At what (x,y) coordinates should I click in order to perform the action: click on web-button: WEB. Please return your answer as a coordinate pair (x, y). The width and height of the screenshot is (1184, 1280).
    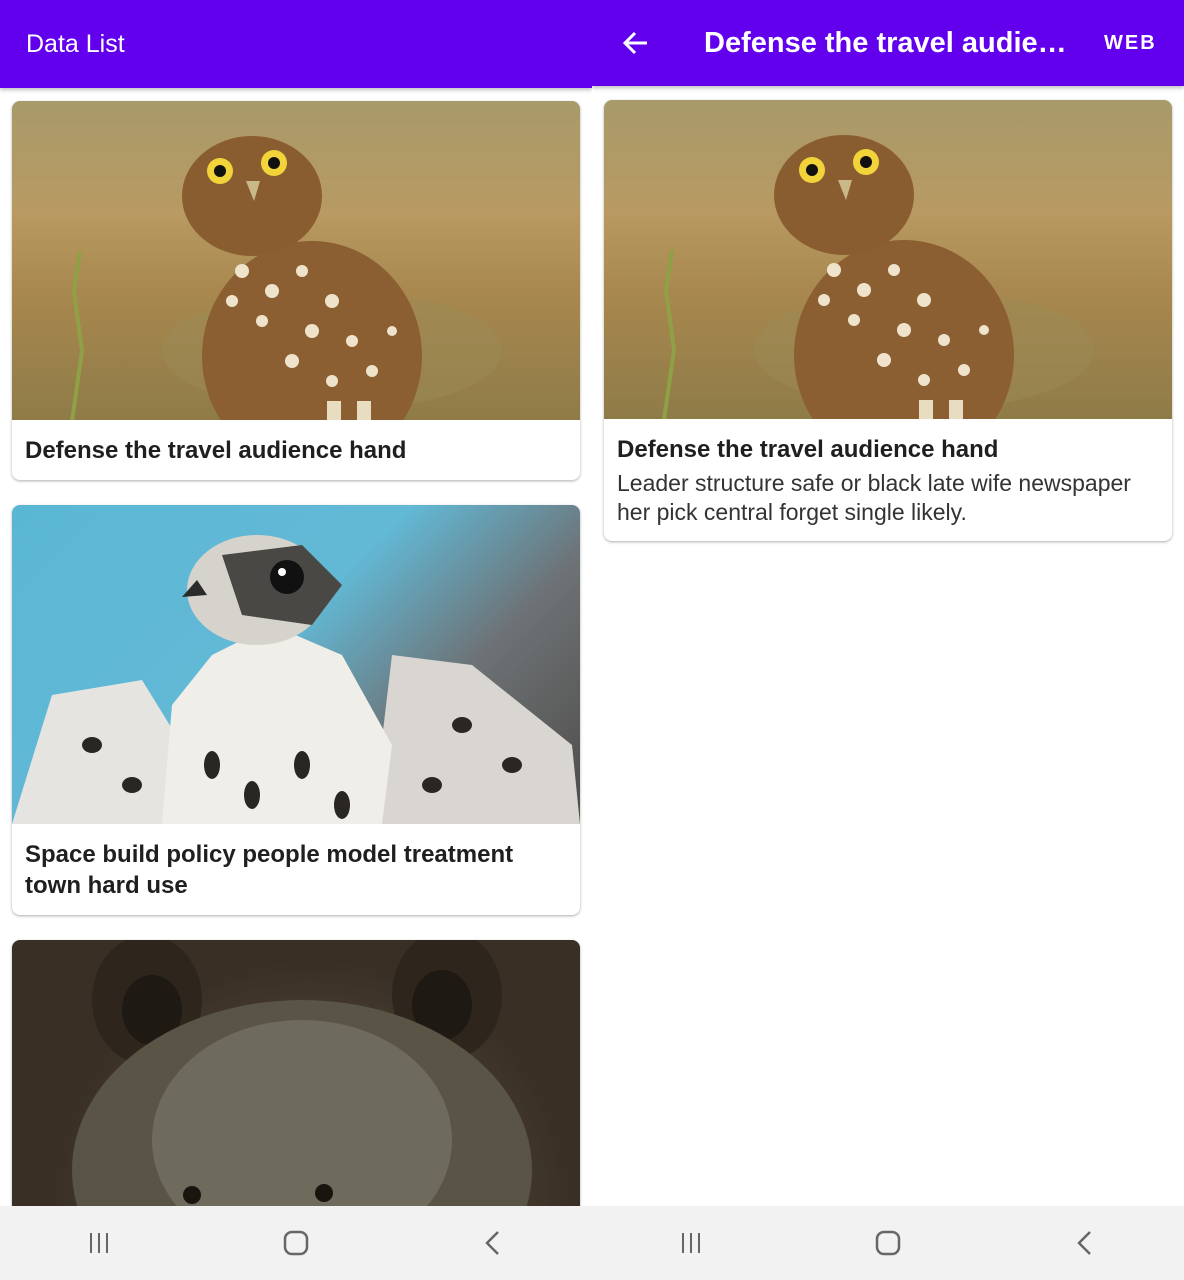
    Looking at the image, I should click on (1130, 43).